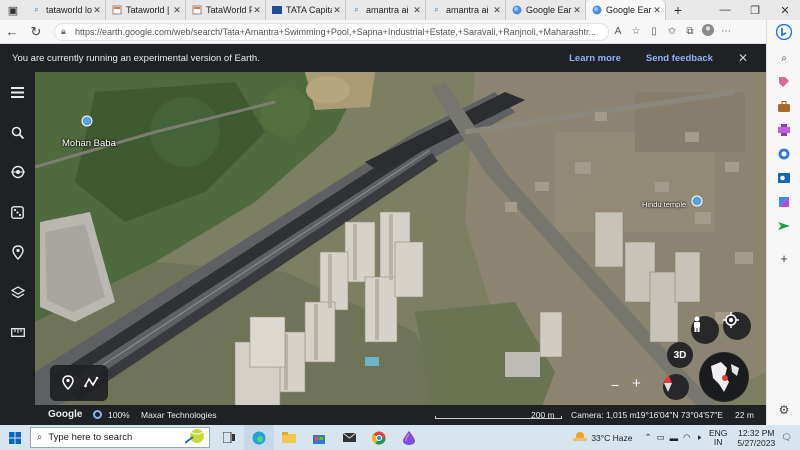 The width and height of the screenshot is (800, 450). What do you see at coordinates (259, 437) in the screenshot?
I see `edge-taskbar-icon` at bounding box center [259, 437].